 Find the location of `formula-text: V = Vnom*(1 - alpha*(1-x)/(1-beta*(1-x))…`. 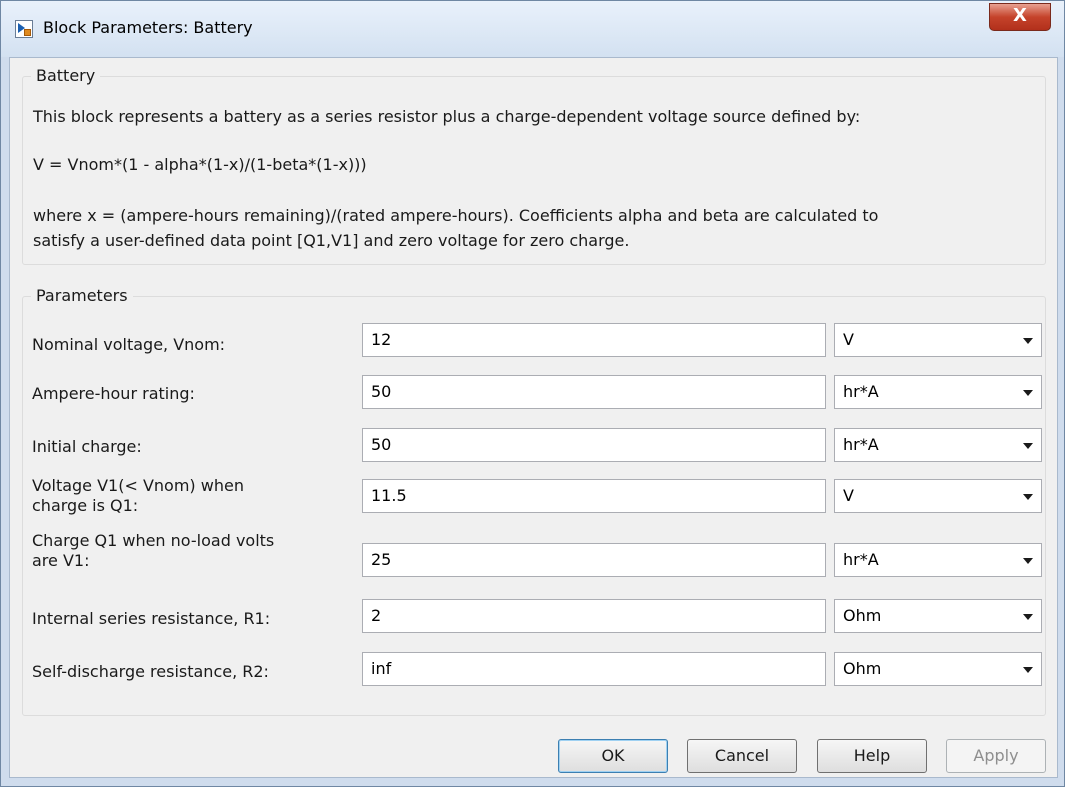

formula-text: V = Vnom*(1 - alpha*(1-x)/(1-beta*(1-x))… is located at coordinates (200, 164).